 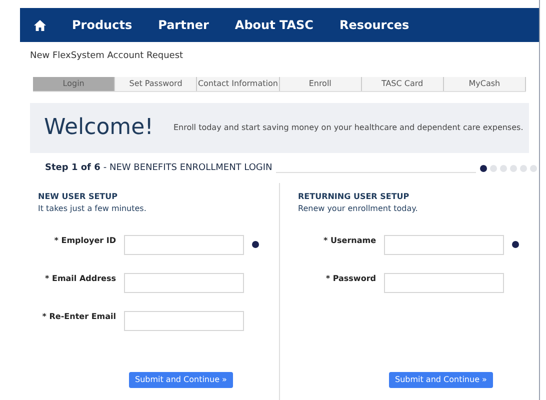 I want to click on nav-link: Products, so click(x=102, y=25).